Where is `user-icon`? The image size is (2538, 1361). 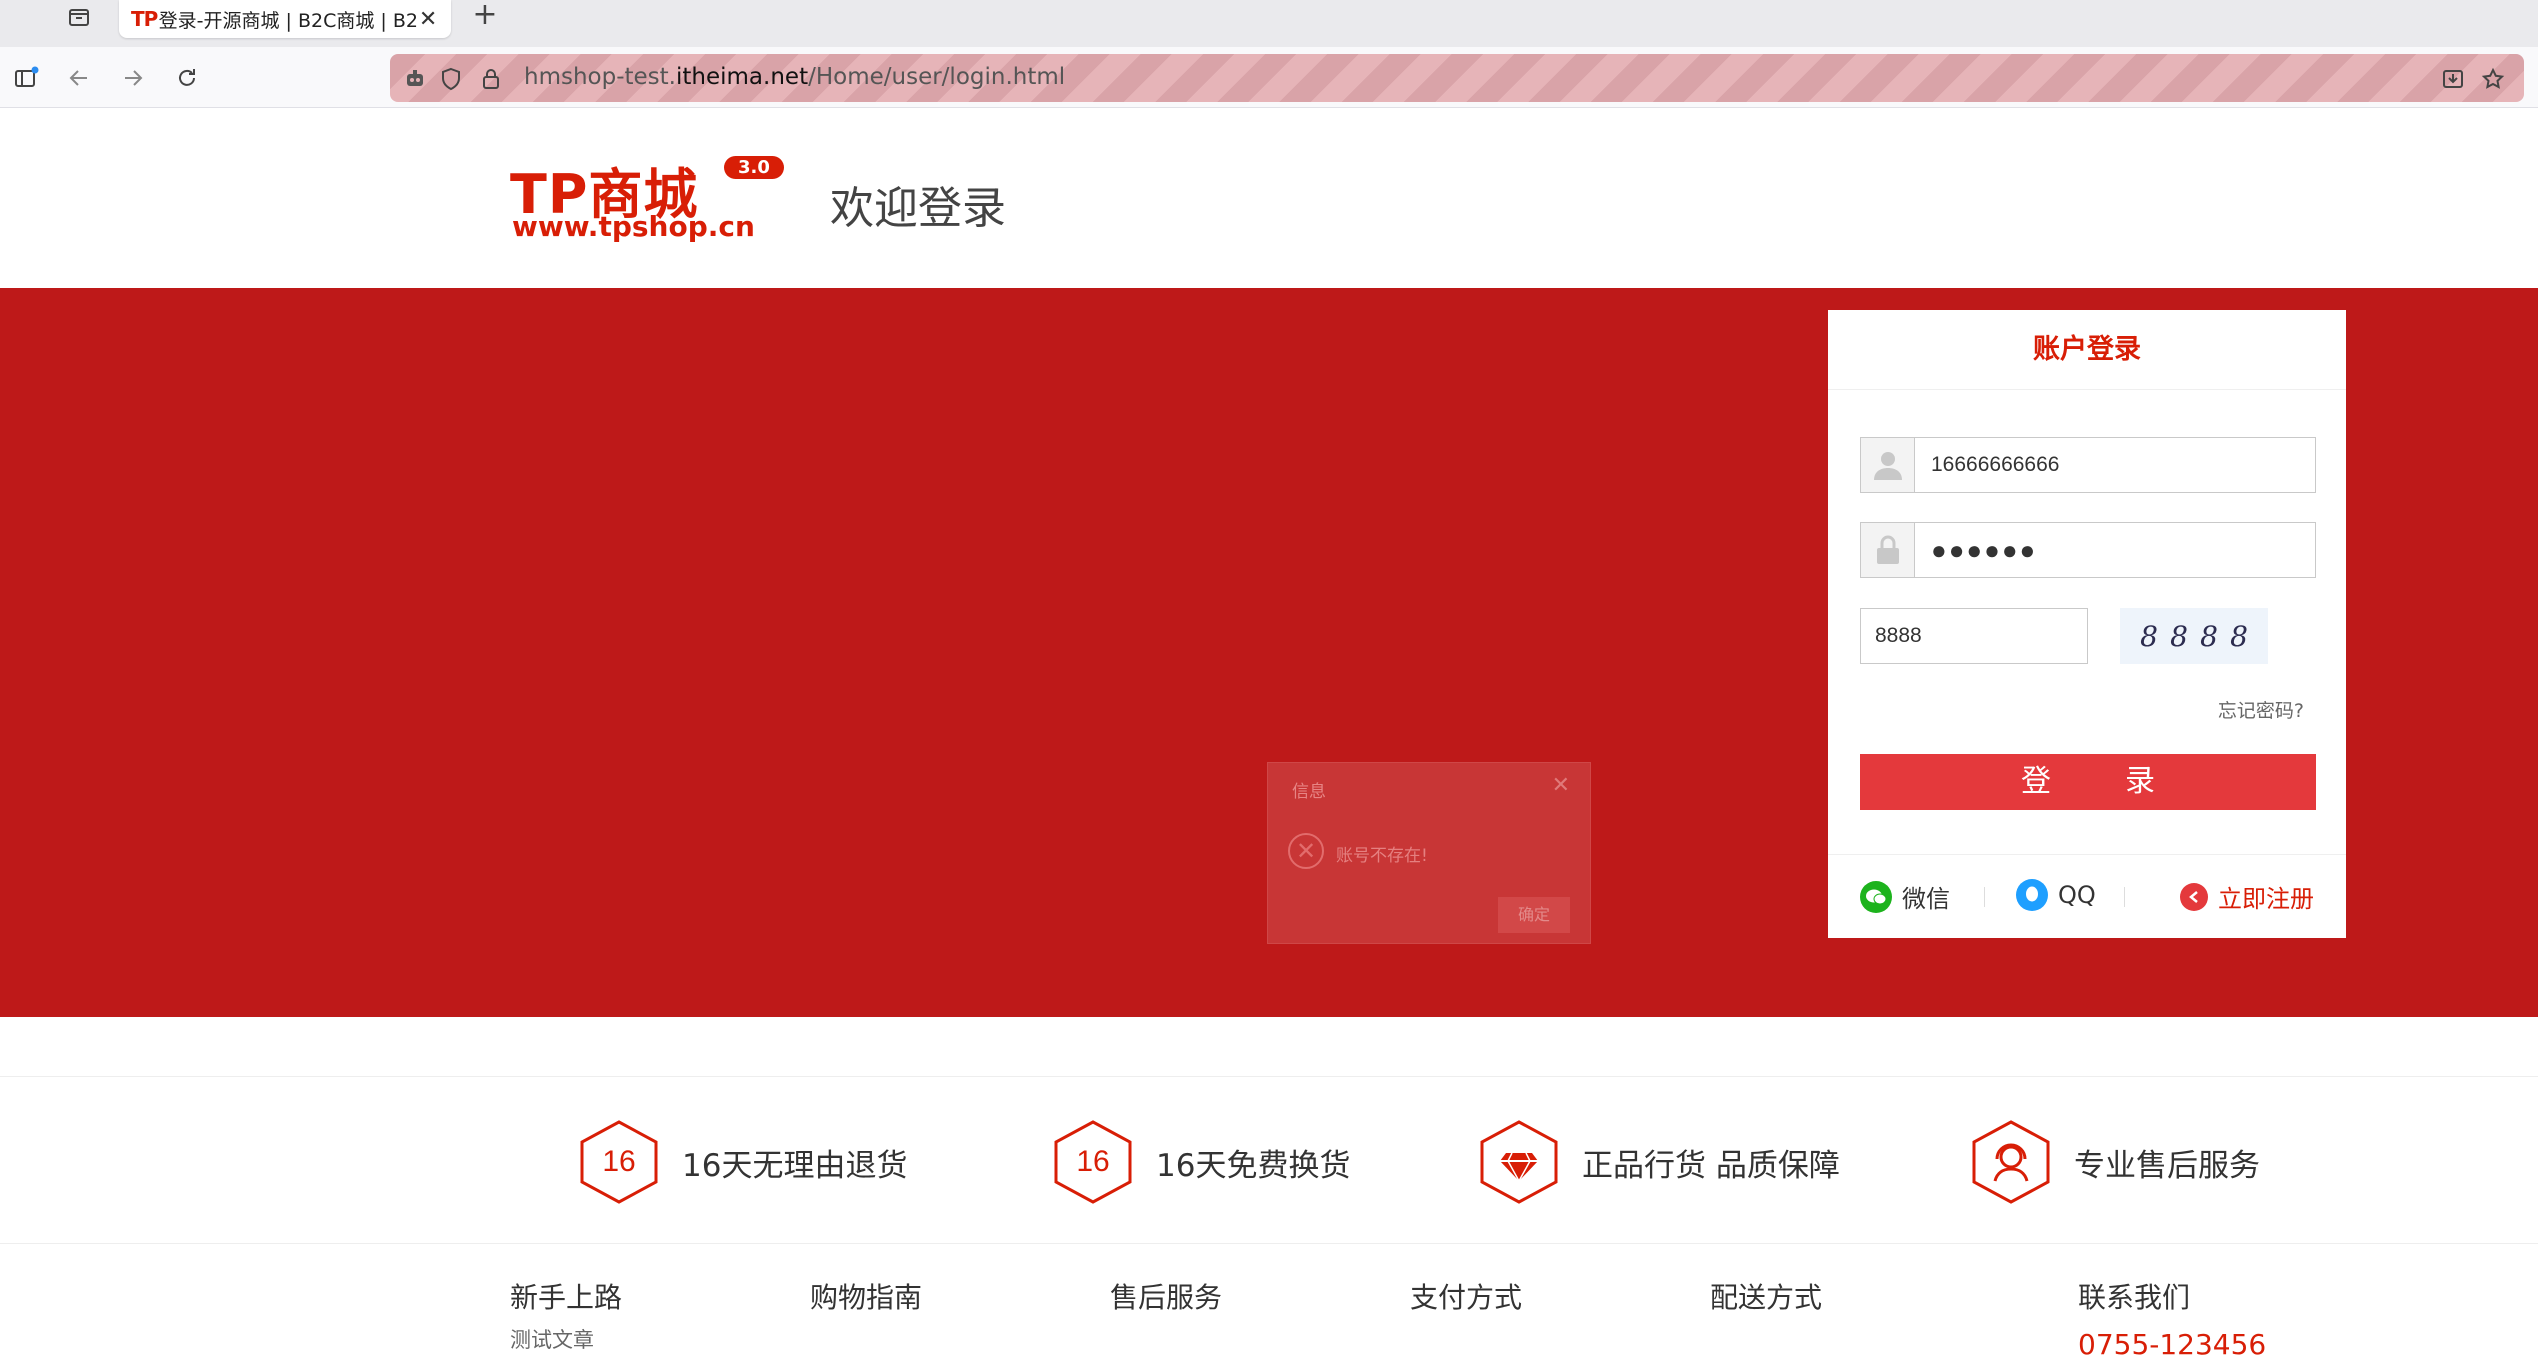
user-icon is located at coordinates (1888, 465).